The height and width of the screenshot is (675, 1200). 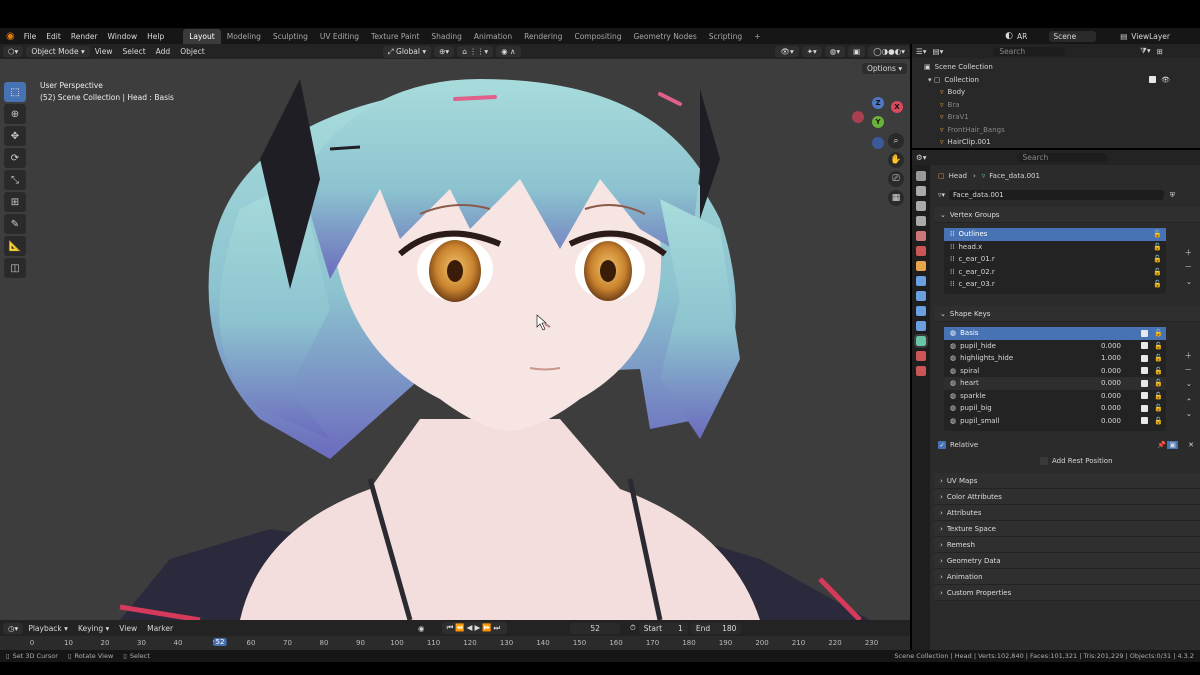 What do you see at coordinates (1056, 80) in the screenshot?
I see `outliner-collection: ▾ ▢ Collection 👁` at bounding box center [1056, 80].